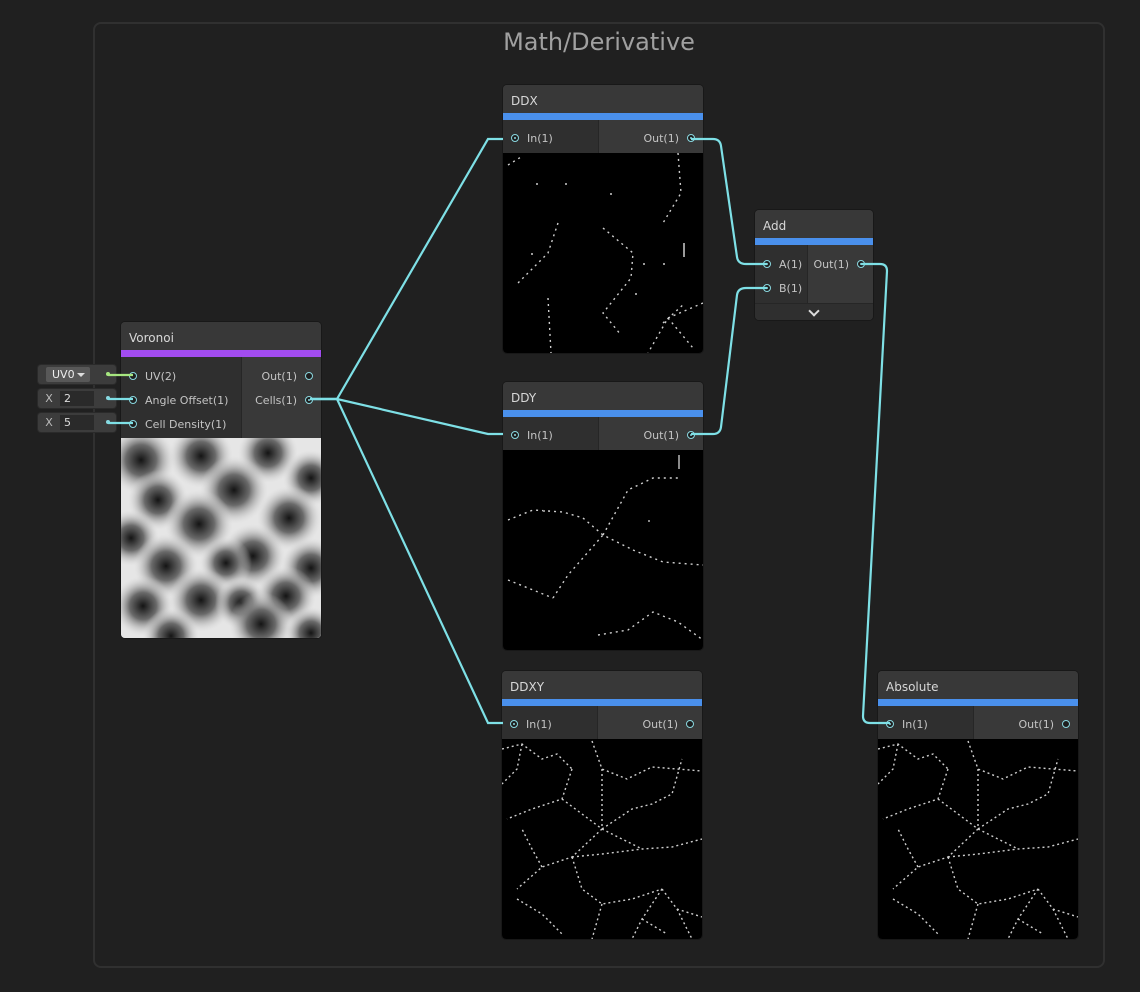 The image size is (1140, 992). I want to click on add-outputs: Out(1), so click(840, 274).